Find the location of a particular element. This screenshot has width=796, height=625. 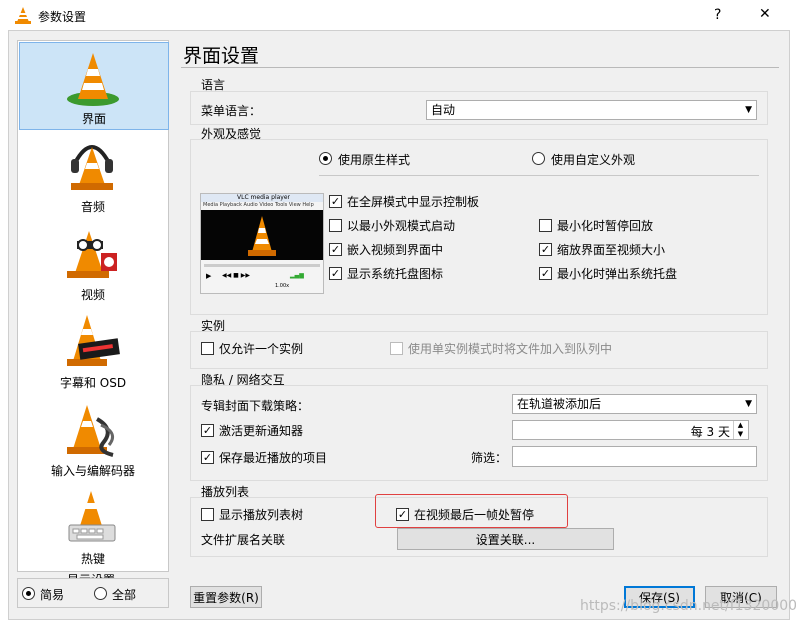

systray-popup-label: 最小化时弹出系统托盘 is located at coordinates (617, 274).